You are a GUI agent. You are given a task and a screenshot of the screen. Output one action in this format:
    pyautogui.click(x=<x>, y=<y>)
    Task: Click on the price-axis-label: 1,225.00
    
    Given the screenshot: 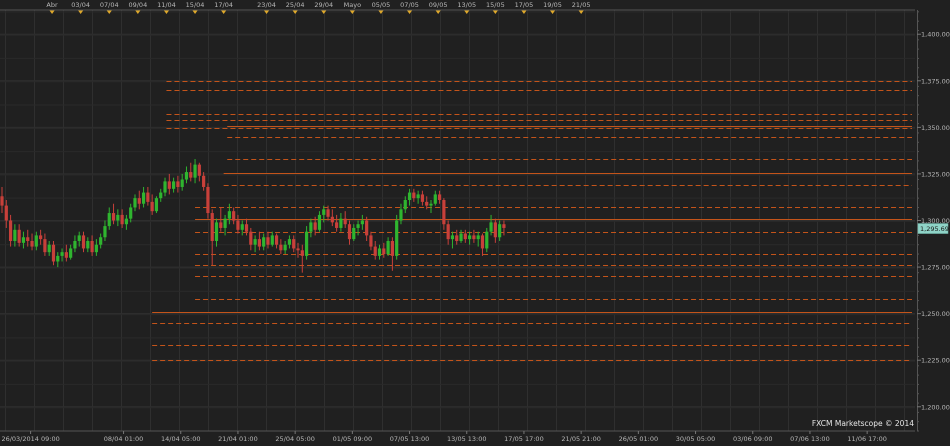 What is the action you would take?
    pyautogui.click(x=935, y=361)
    